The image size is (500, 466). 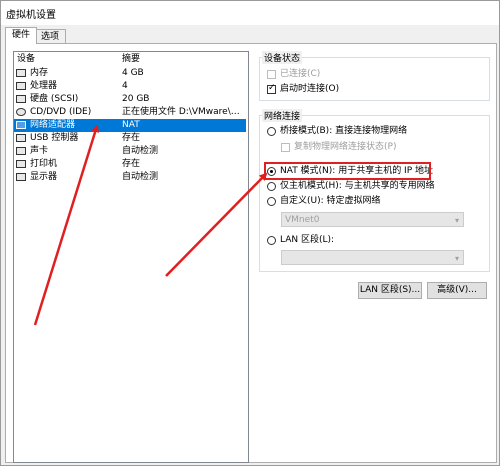 What do you see at coordinates (344, 131) in the screenshot?
I see `bridged-label: 桥接模式(B): 直接连接物理网络` at bounding box center [344, 131].